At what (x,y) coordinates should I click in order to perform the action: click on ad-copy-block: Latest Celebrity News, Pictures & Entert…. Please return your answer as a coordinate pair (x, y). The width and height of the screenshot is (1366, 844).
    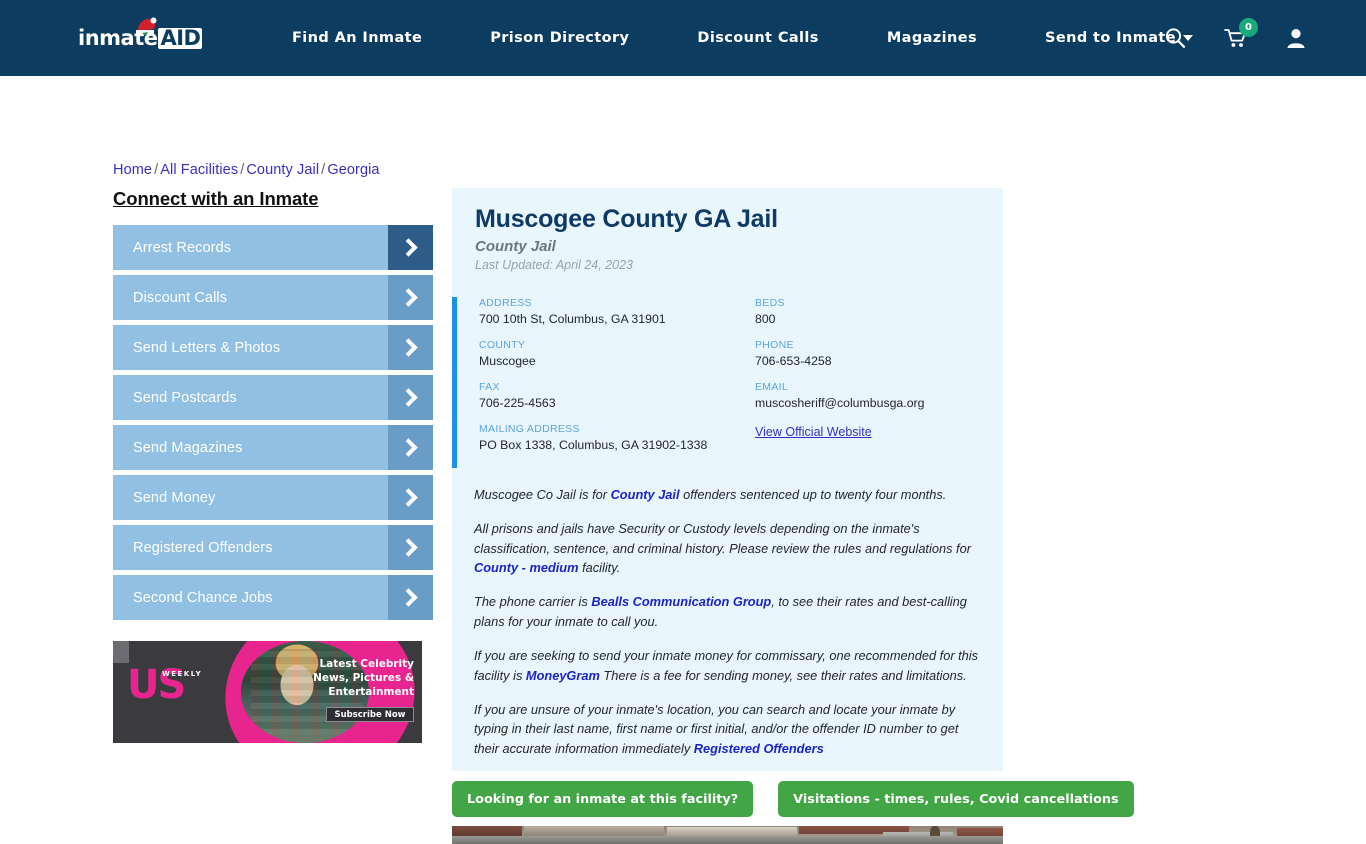
    Looking at the image, I should click on (362, 689).